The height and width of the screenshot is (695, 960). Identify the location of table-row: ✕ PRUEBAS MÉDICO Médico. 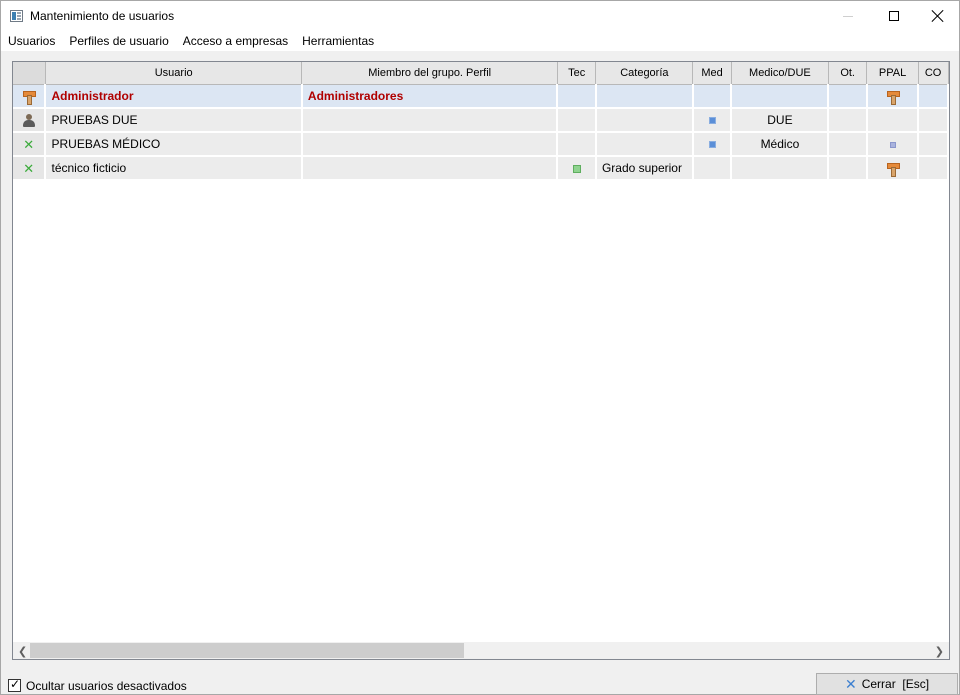
(481, 144).